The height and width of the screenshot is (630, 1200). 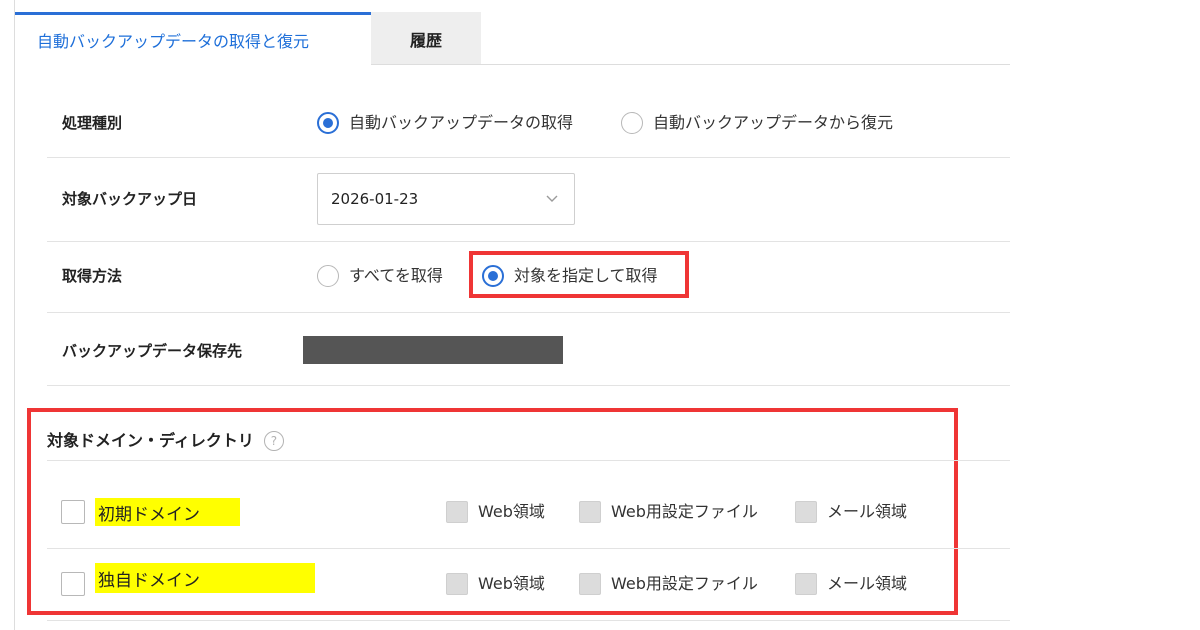 What do you see at coordinates (773, 122) in the screenshot?
I see `radio-label: 自動バックアップデータから復元` at bounding box center [773, 122].